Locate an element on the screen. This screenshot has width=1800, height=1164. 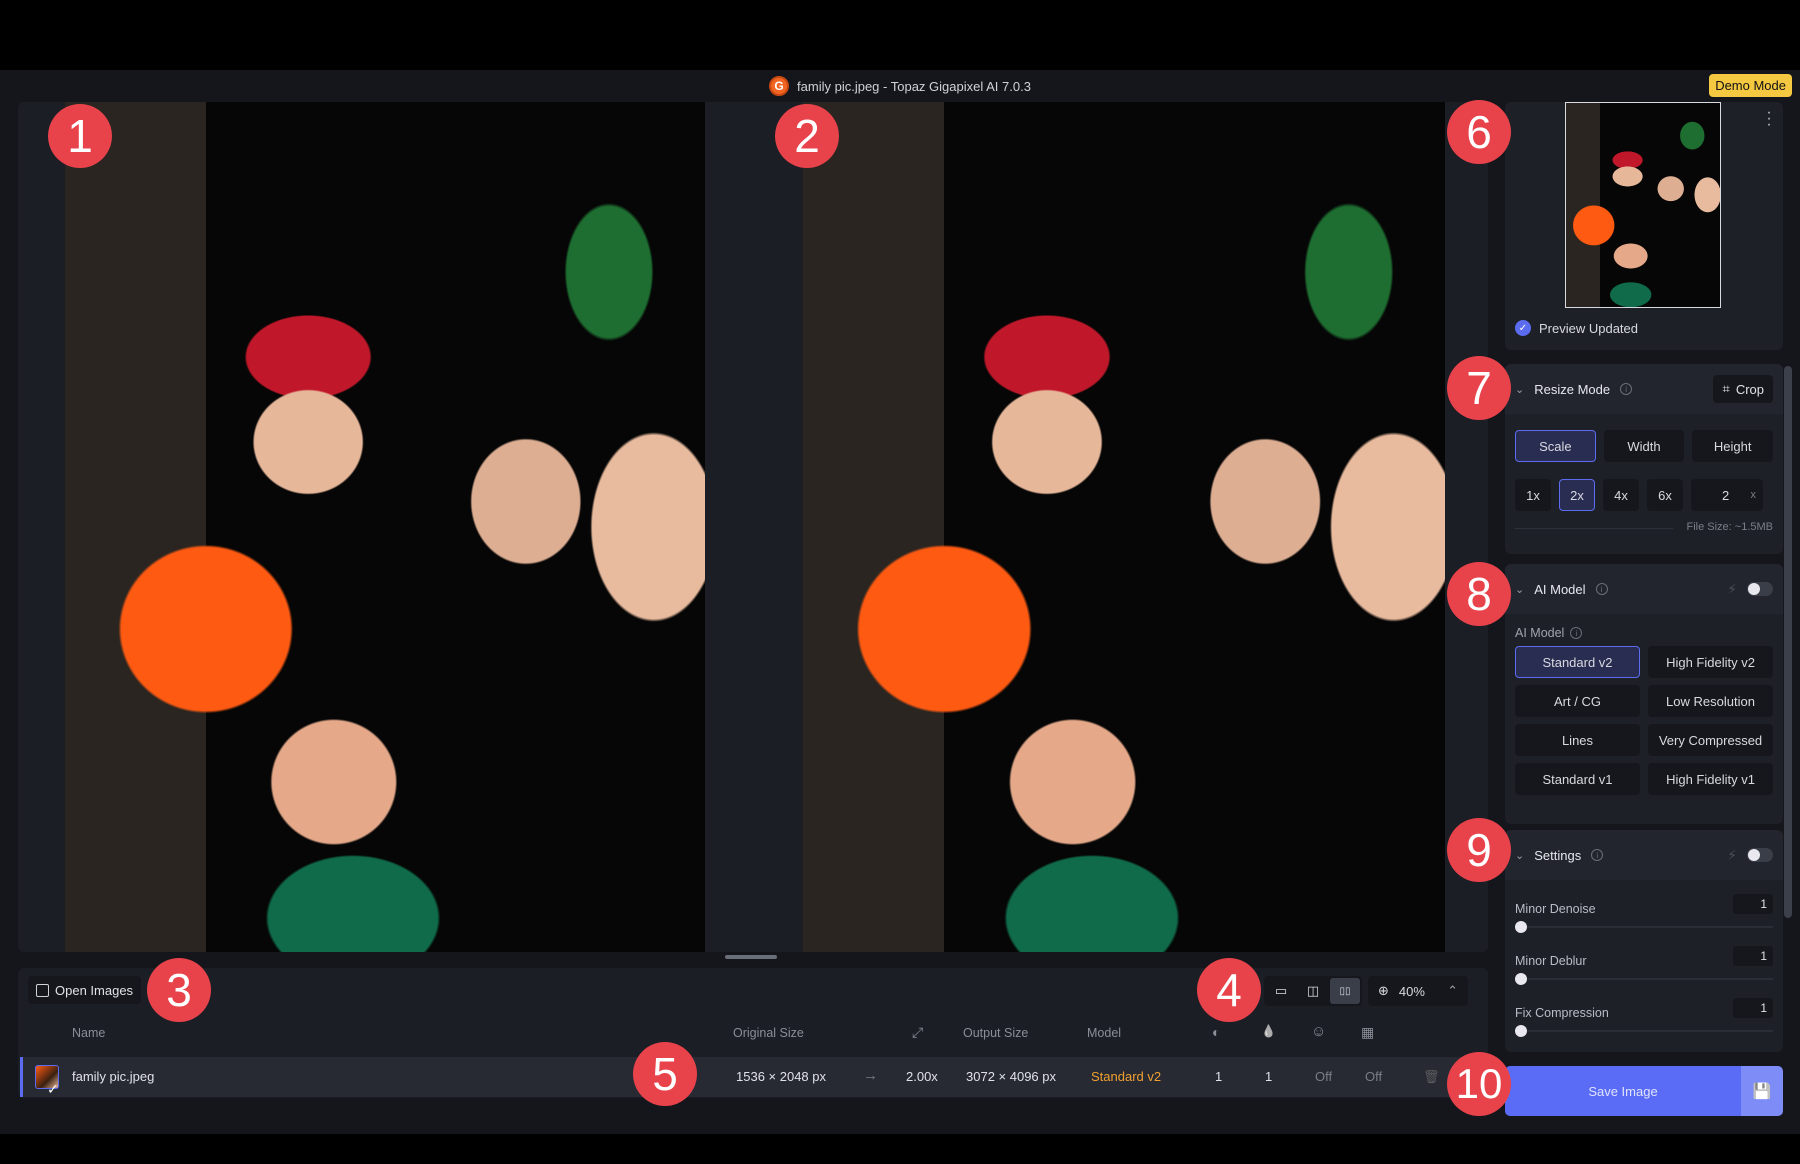
model-high-fidelity-v1: High Fidelity v1 is located at coordinates (1710, 779).